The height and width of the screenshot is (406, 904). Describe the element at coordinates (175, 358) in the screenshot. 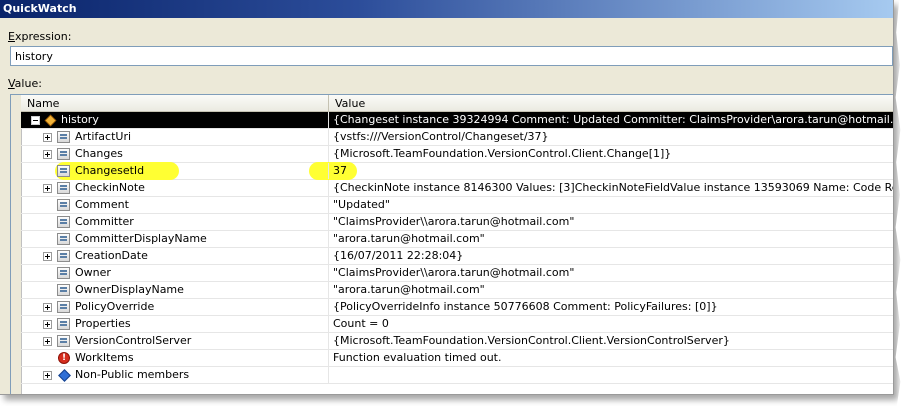

I see `name-cell: ! WorkItems` at that location.